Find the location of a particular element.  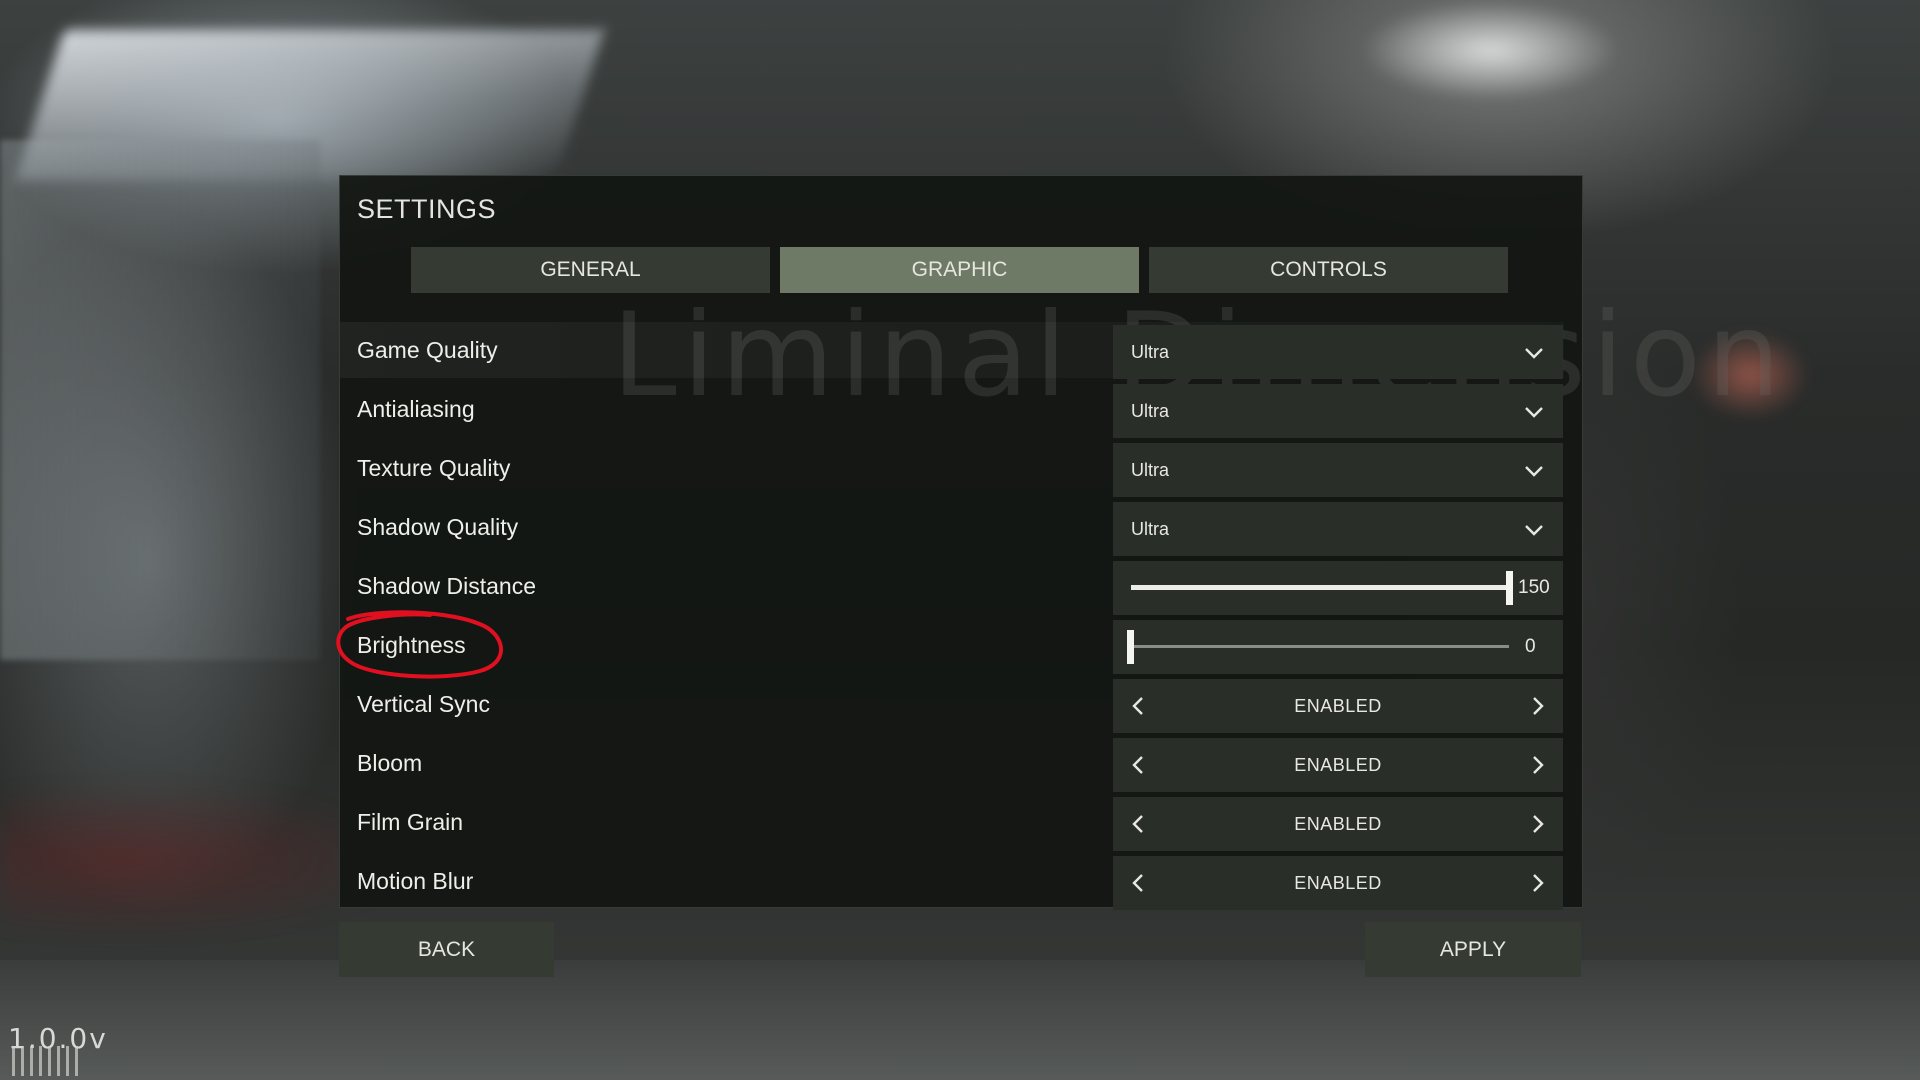

motion-blur-selector: ENABLED is located at coordinates (1338, 883).